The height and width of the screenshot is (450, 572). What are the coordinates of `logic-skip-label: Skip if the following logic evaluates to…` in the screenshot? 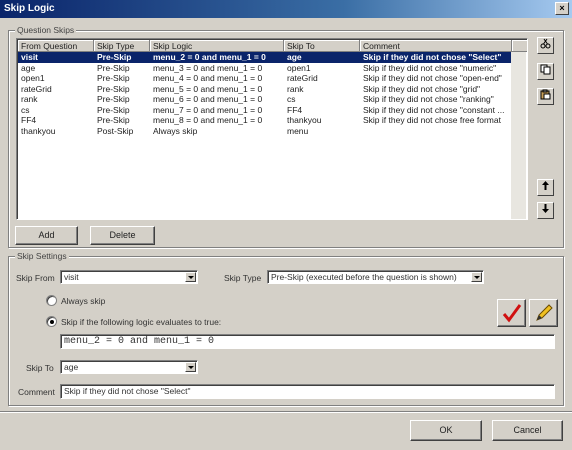 It's located at (141, 322).